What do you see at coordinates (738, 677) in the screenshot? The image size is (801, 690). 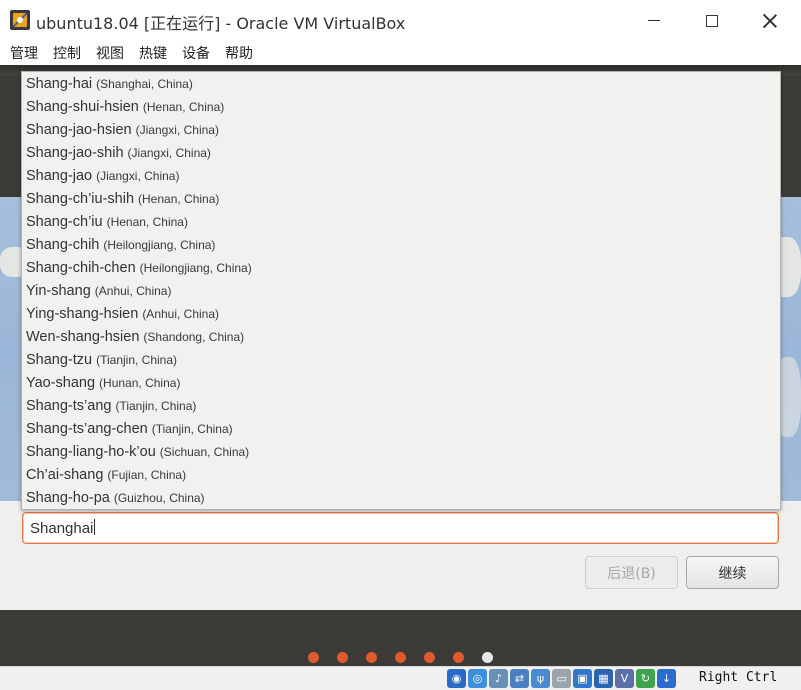 I see `host-key-label: Right Ctrl` at bounding box center [738, 677].